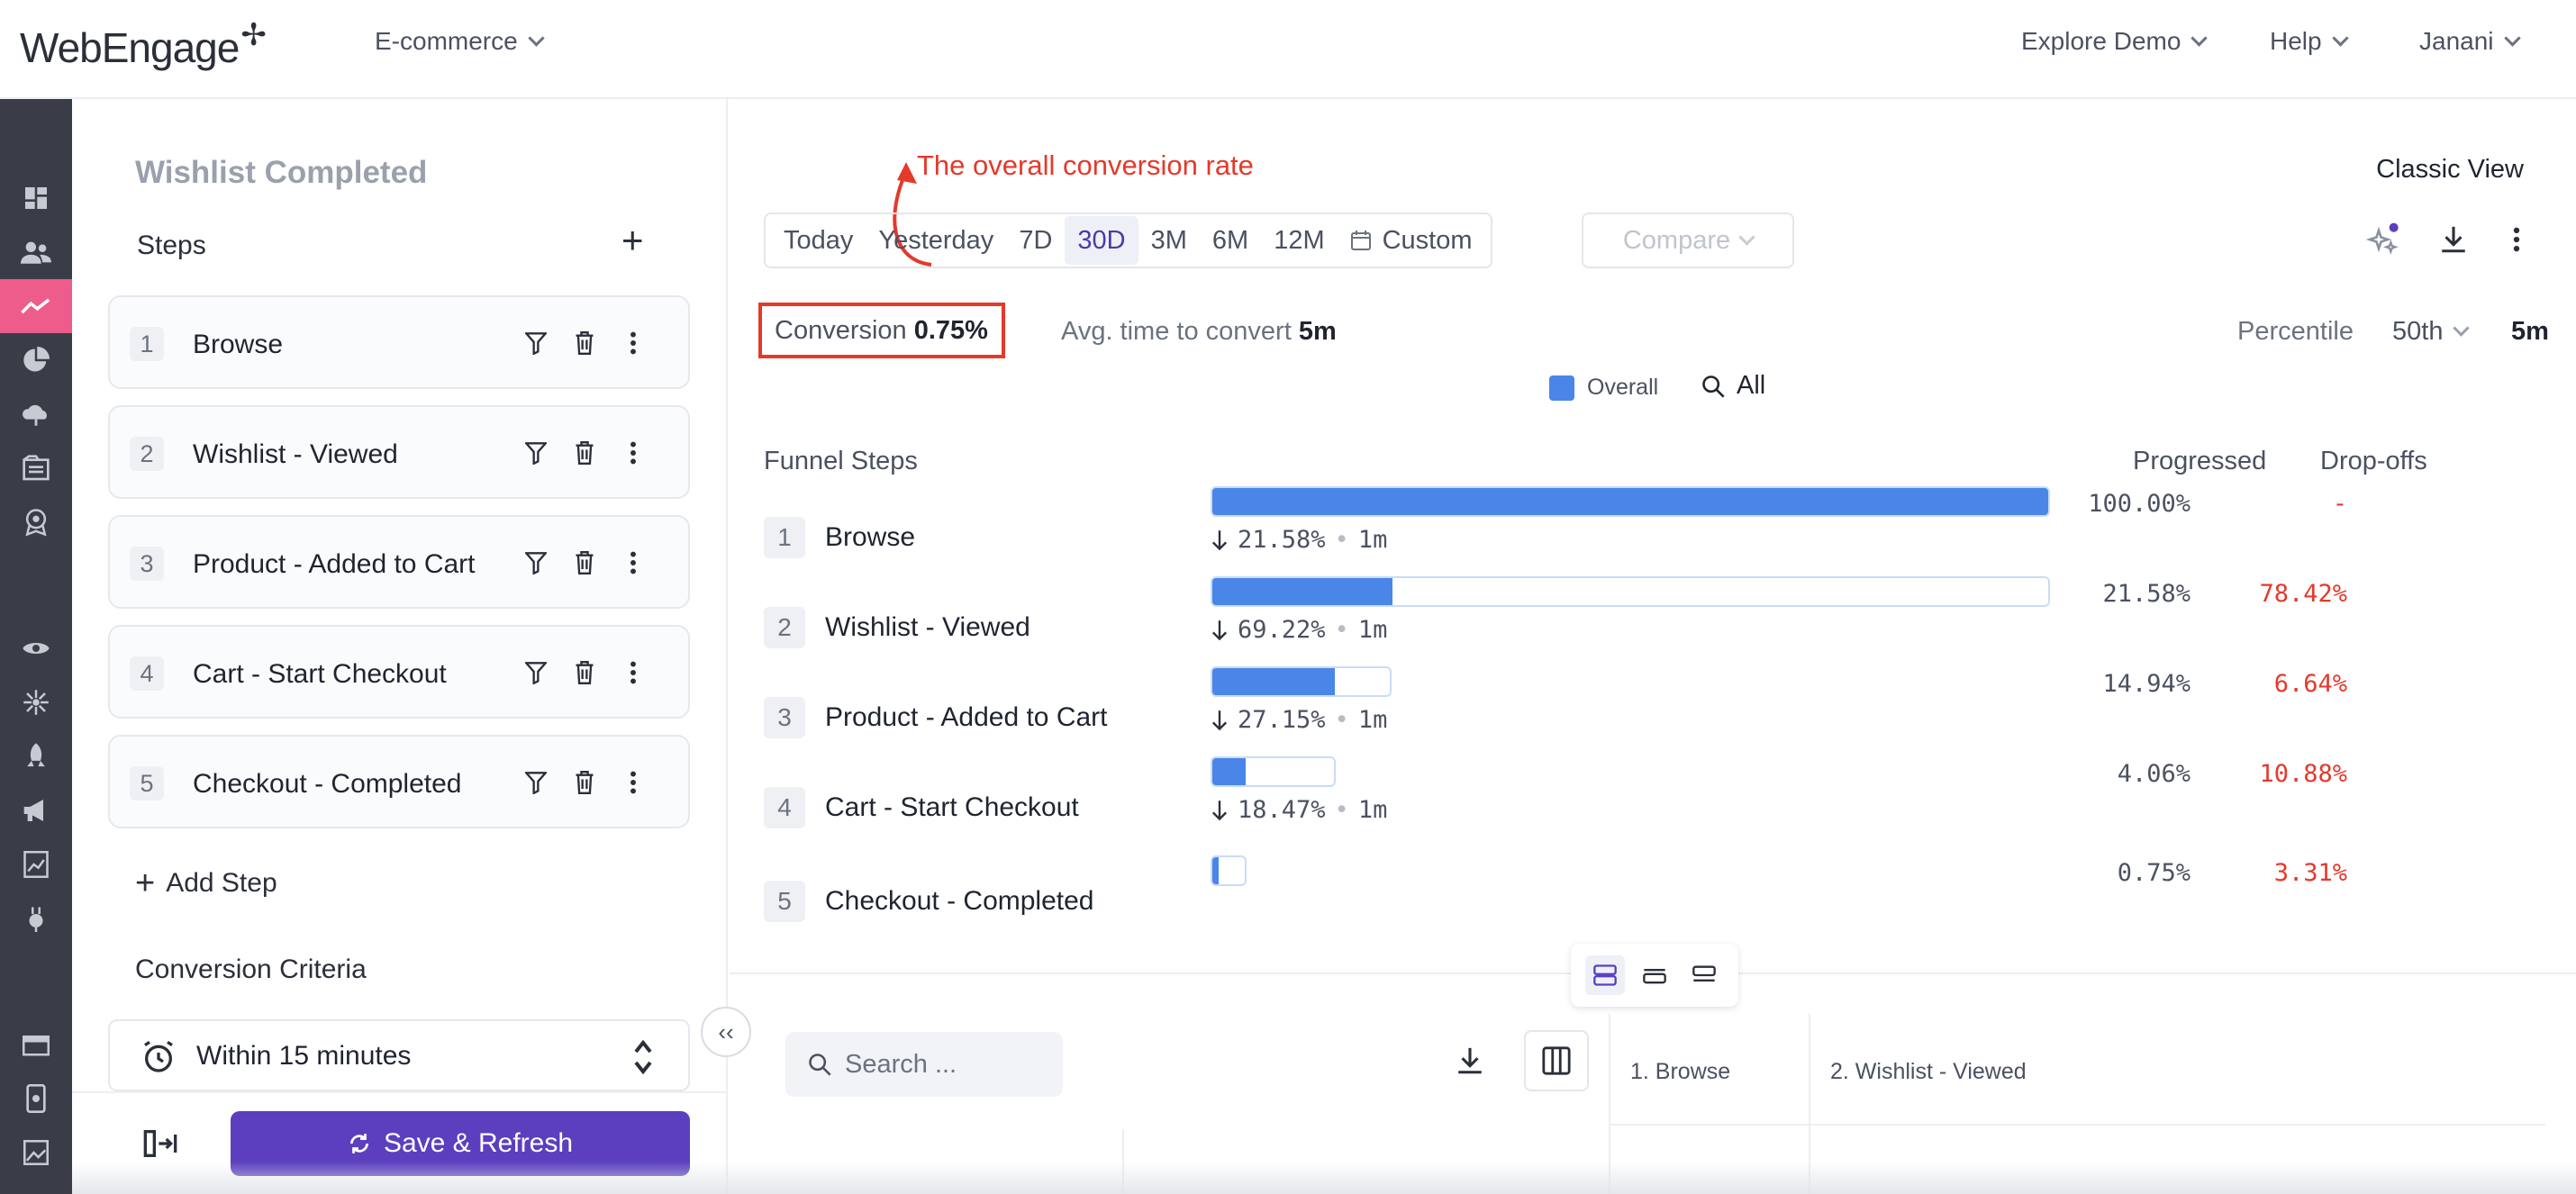 Image resolution: width=2576 pixels, height=1194 pixels. Describe the element at coordinates (927, 627) in the screenshot. I see `funnel-step-name: Wishlist - Viewed` at that location.